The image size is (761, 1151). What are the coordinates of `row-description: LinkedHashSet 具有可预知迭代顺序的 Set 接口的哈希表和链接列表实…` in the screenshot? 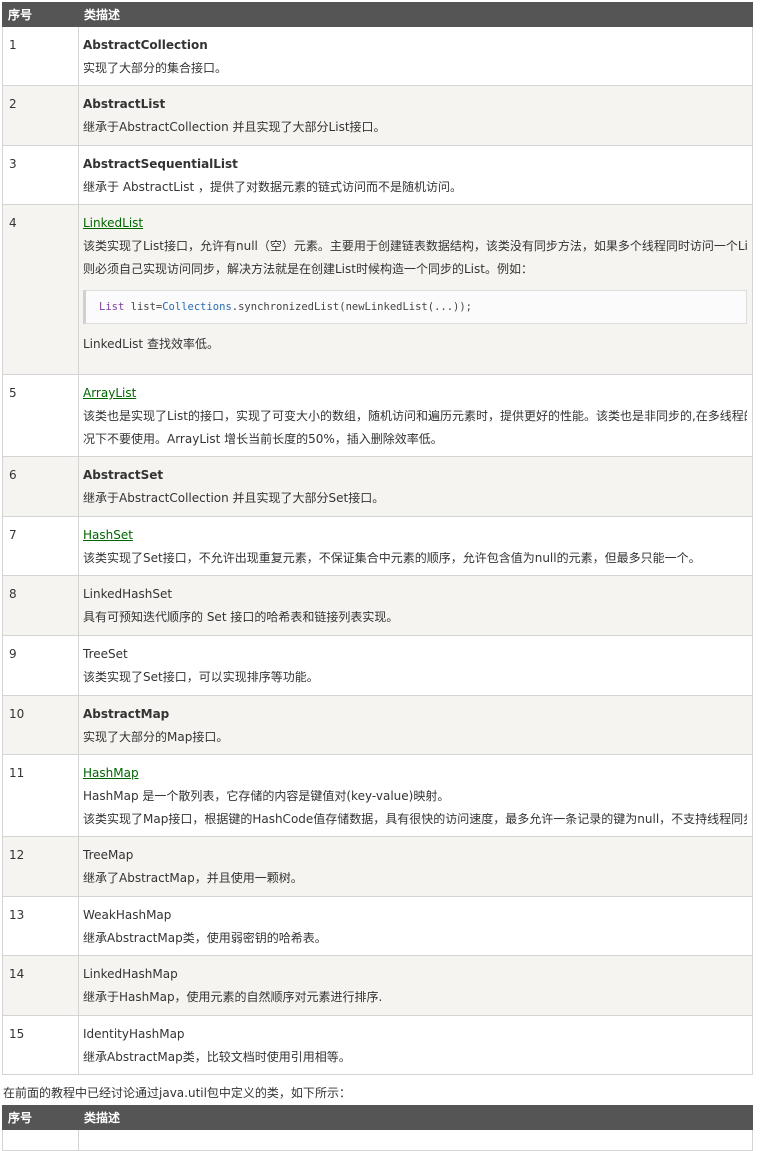 It's located at (415, 605).